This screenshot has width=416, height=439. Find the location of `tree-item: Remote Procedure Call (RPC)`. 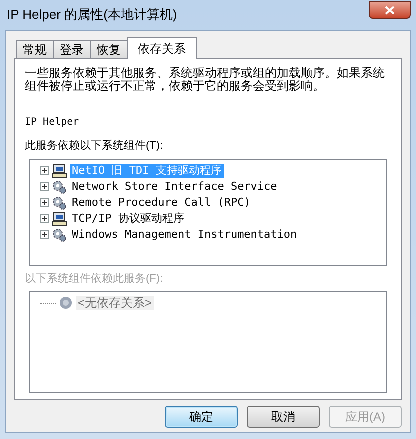

tree-item: Remote Procedure Call (RPC) is located at coordinates (161, 203).